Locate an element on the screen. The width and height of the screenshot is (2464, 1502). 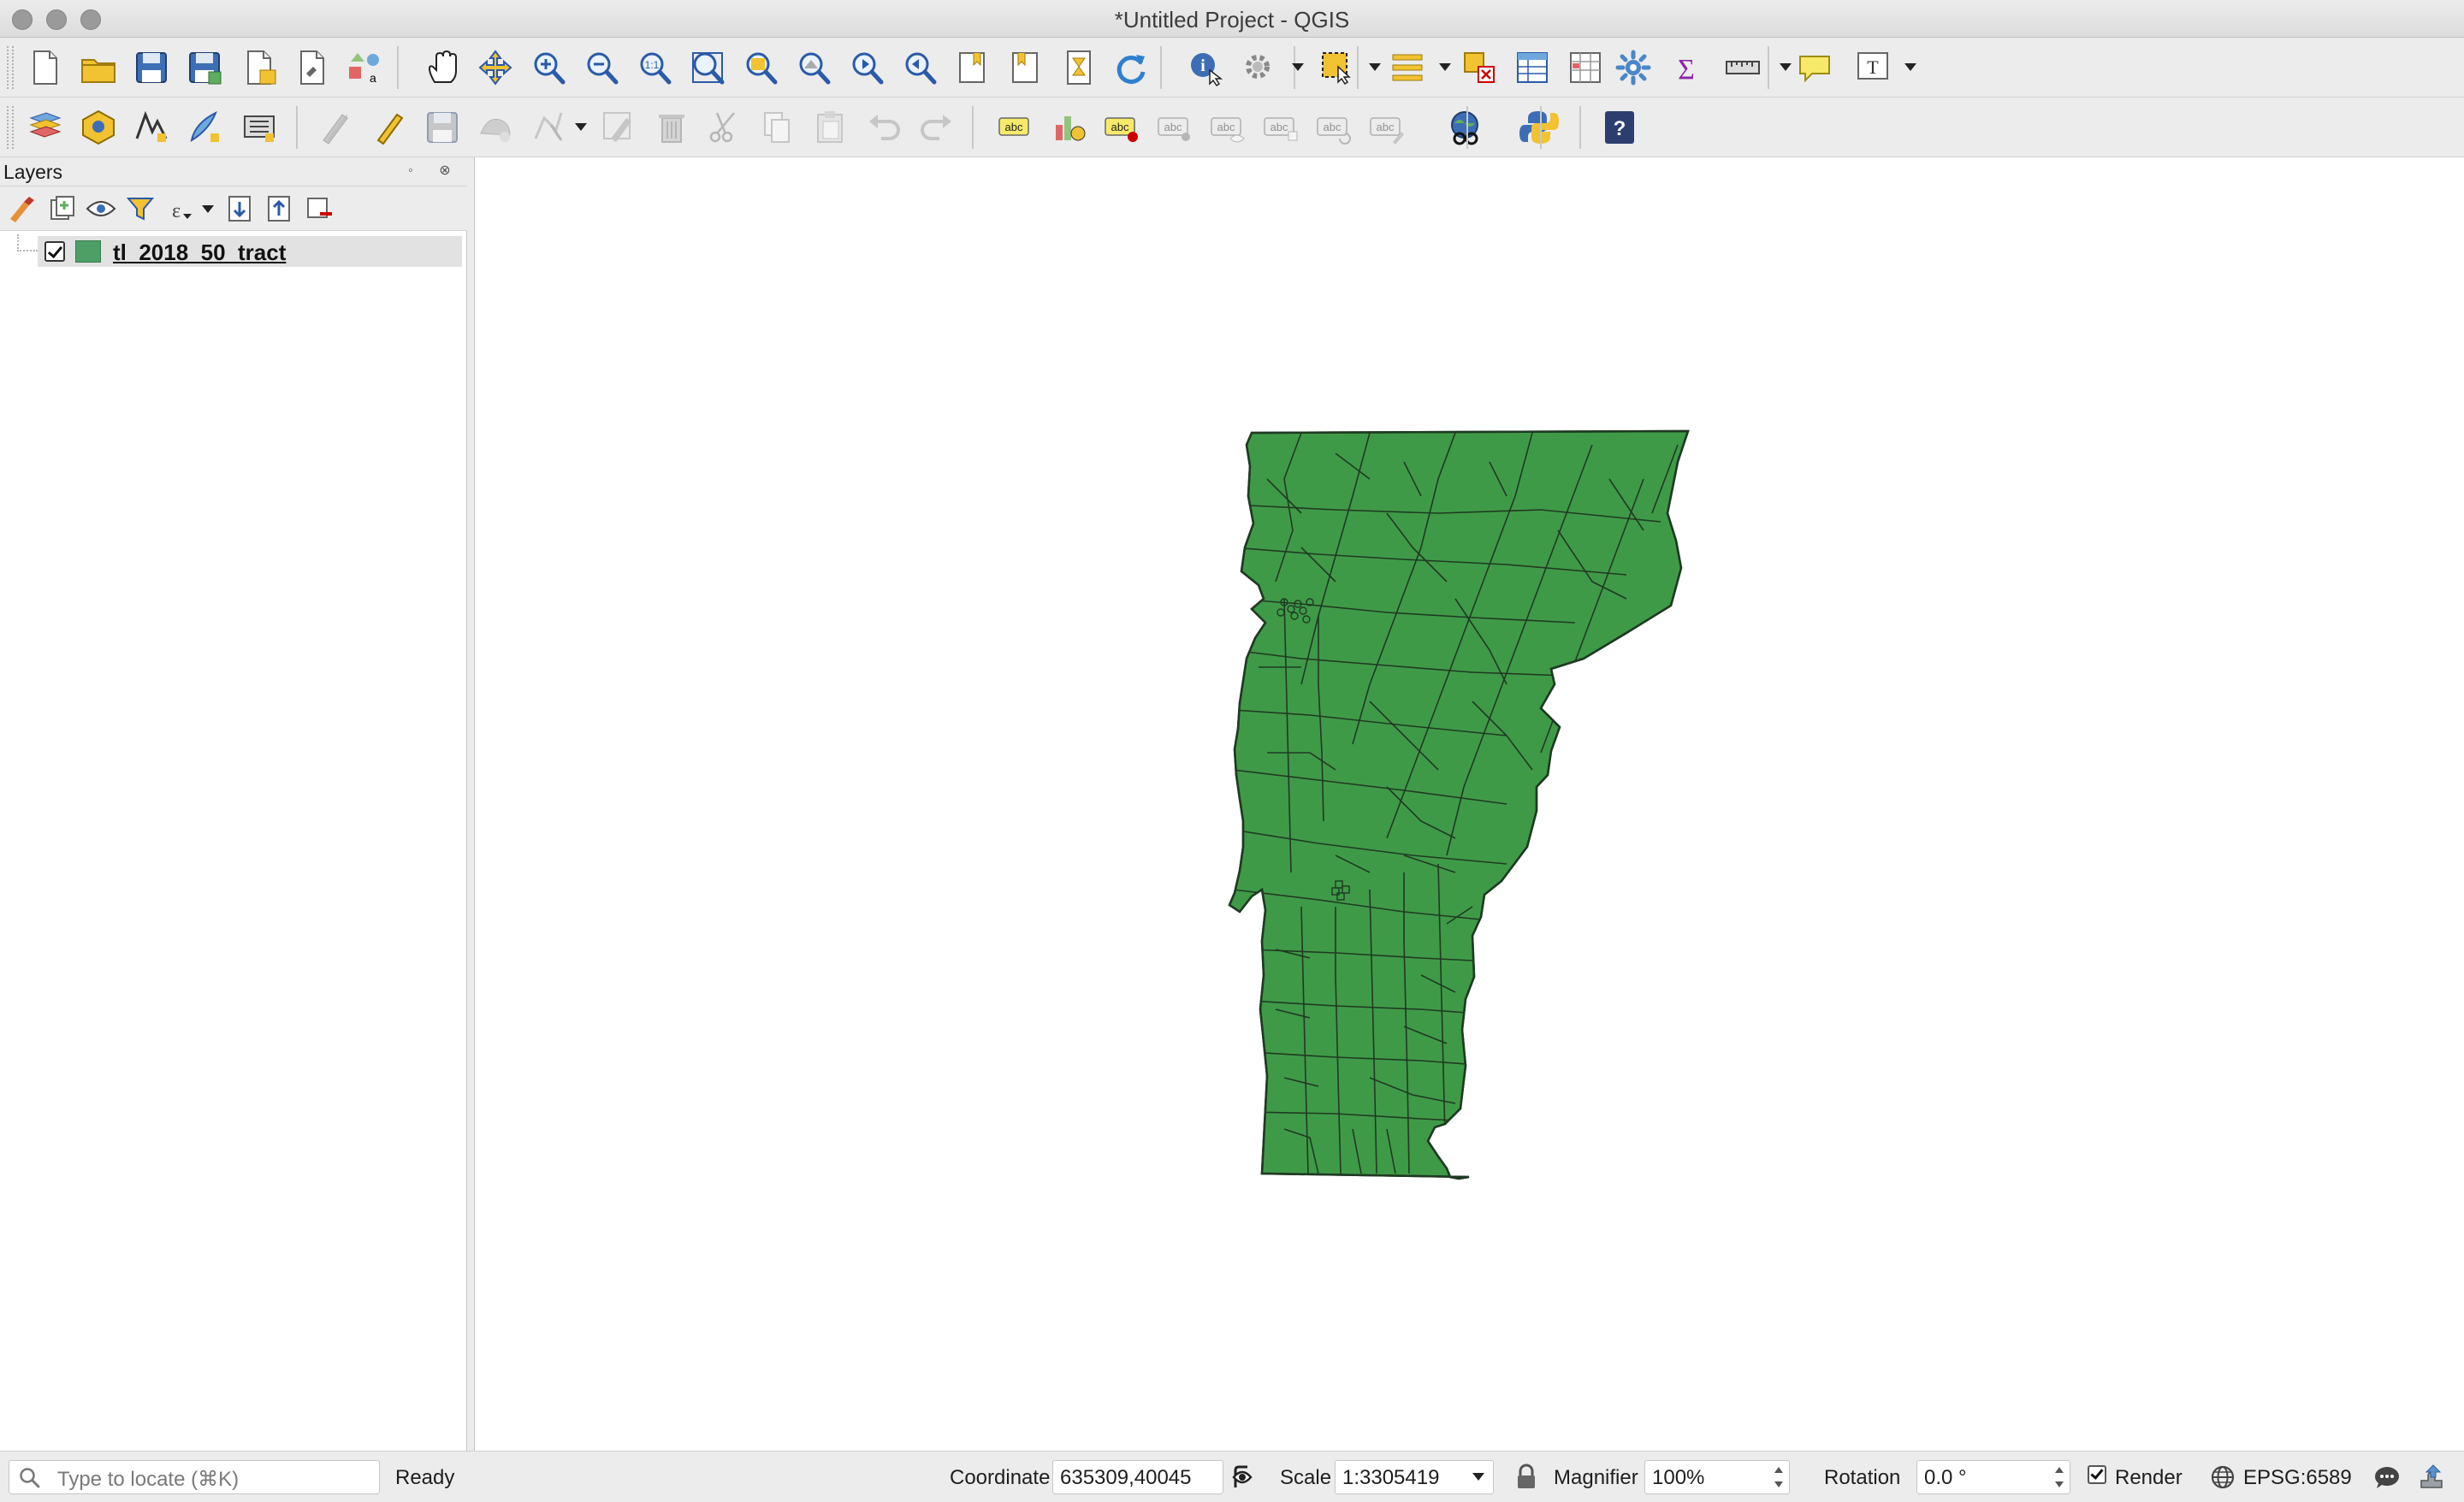
new-geopackage-layer-button is located at coordinates (98, 127).